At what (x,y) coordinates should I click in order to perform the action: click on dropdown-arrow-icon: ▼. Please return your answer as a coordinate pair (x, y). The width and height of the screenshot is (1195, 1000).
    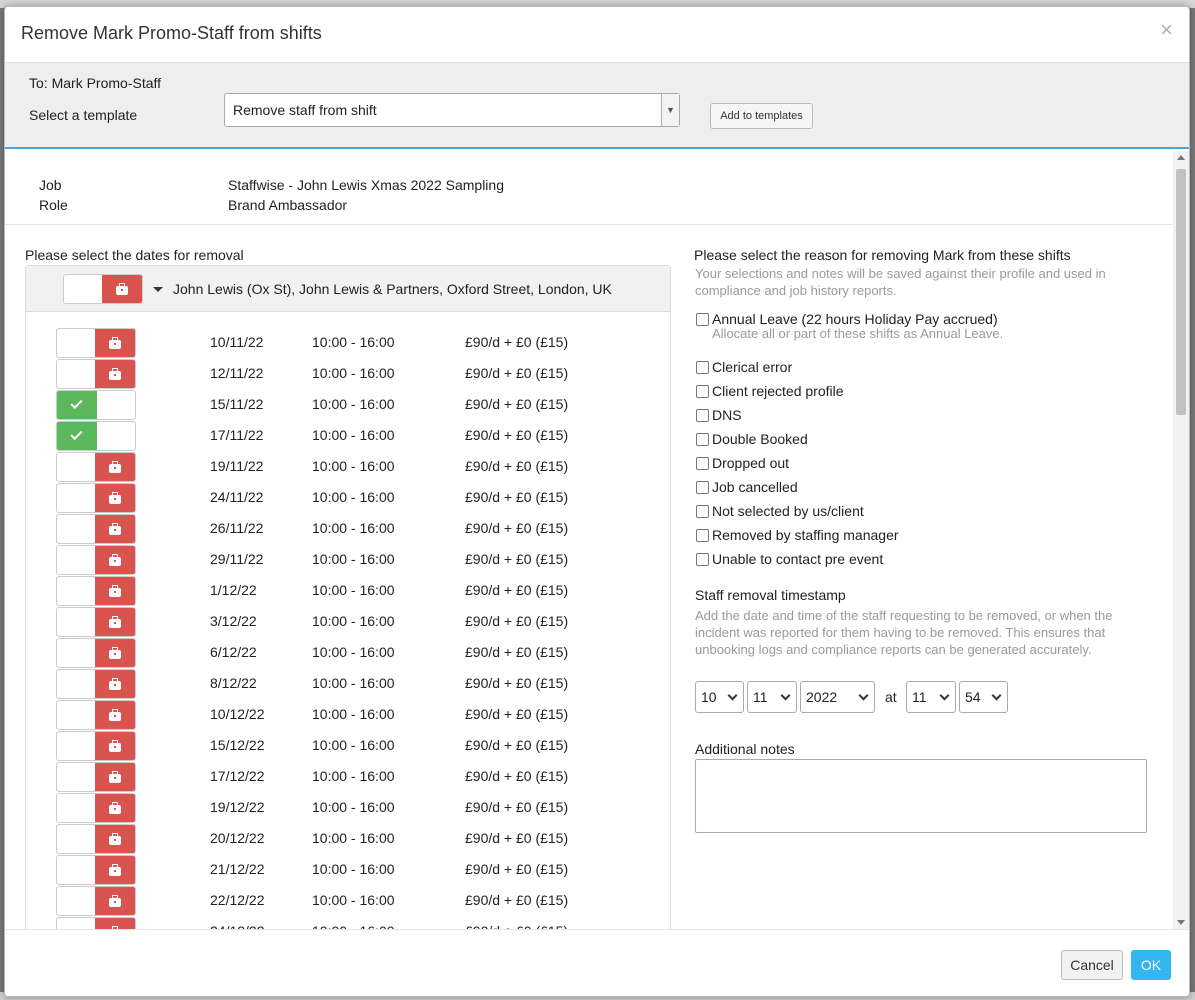
    Looking at the image, I should click on (670, 110).